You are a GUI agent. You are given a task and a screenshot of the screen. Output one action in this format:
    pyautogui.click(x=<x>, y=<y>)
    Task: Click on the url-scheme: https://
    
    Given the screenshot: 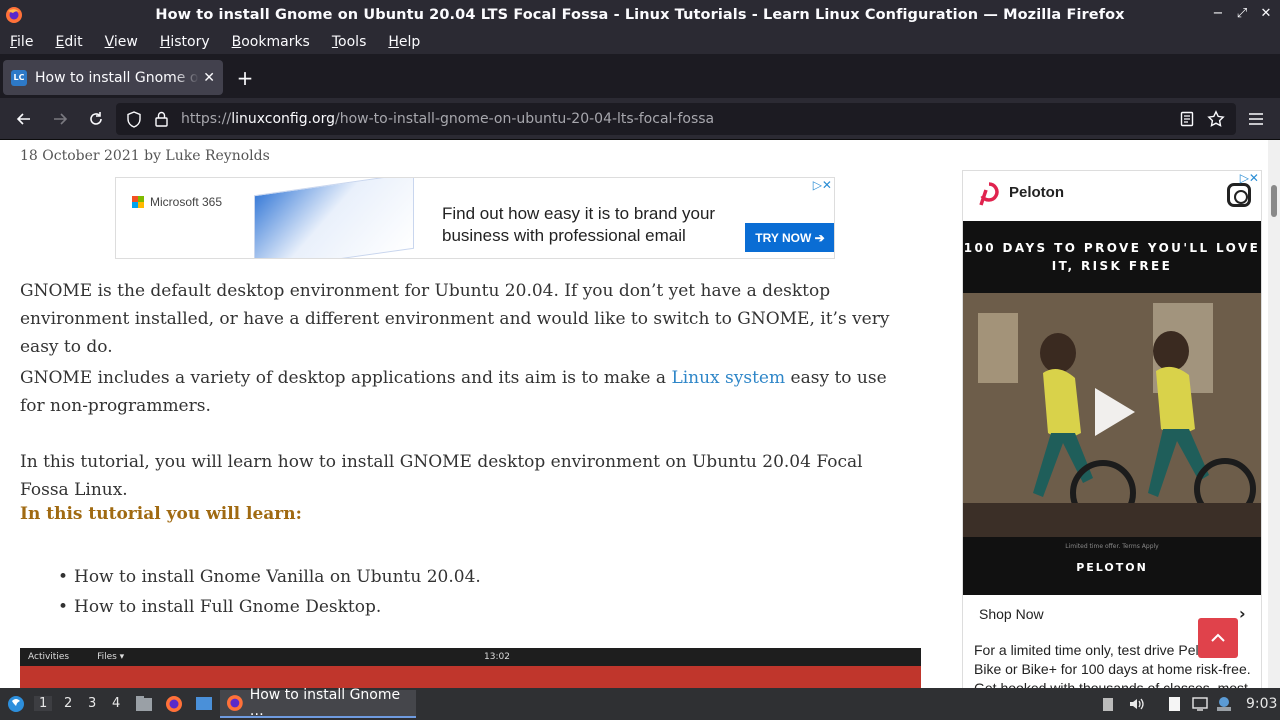 What is the action you would take?
    pyautogui.click(x=206, y=119)
    